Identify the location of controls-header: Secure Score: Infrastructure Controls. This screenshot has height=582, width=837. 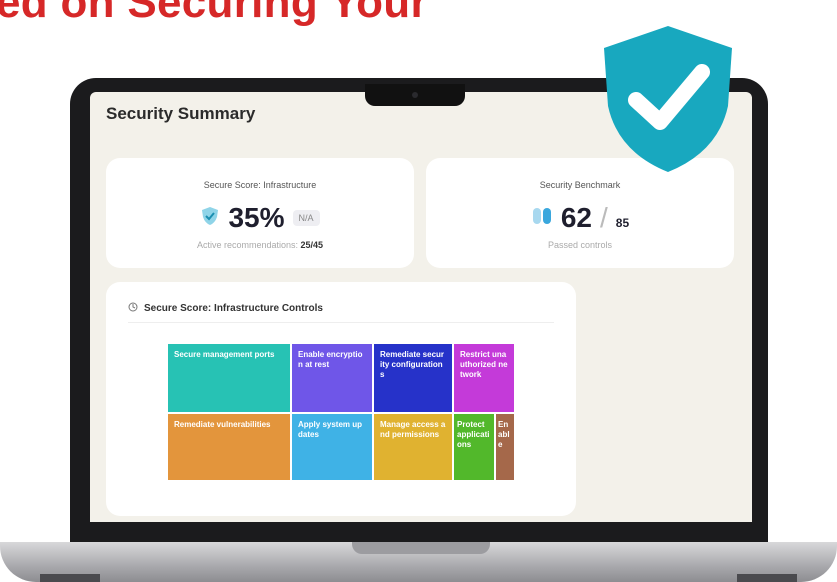
(225, 308).